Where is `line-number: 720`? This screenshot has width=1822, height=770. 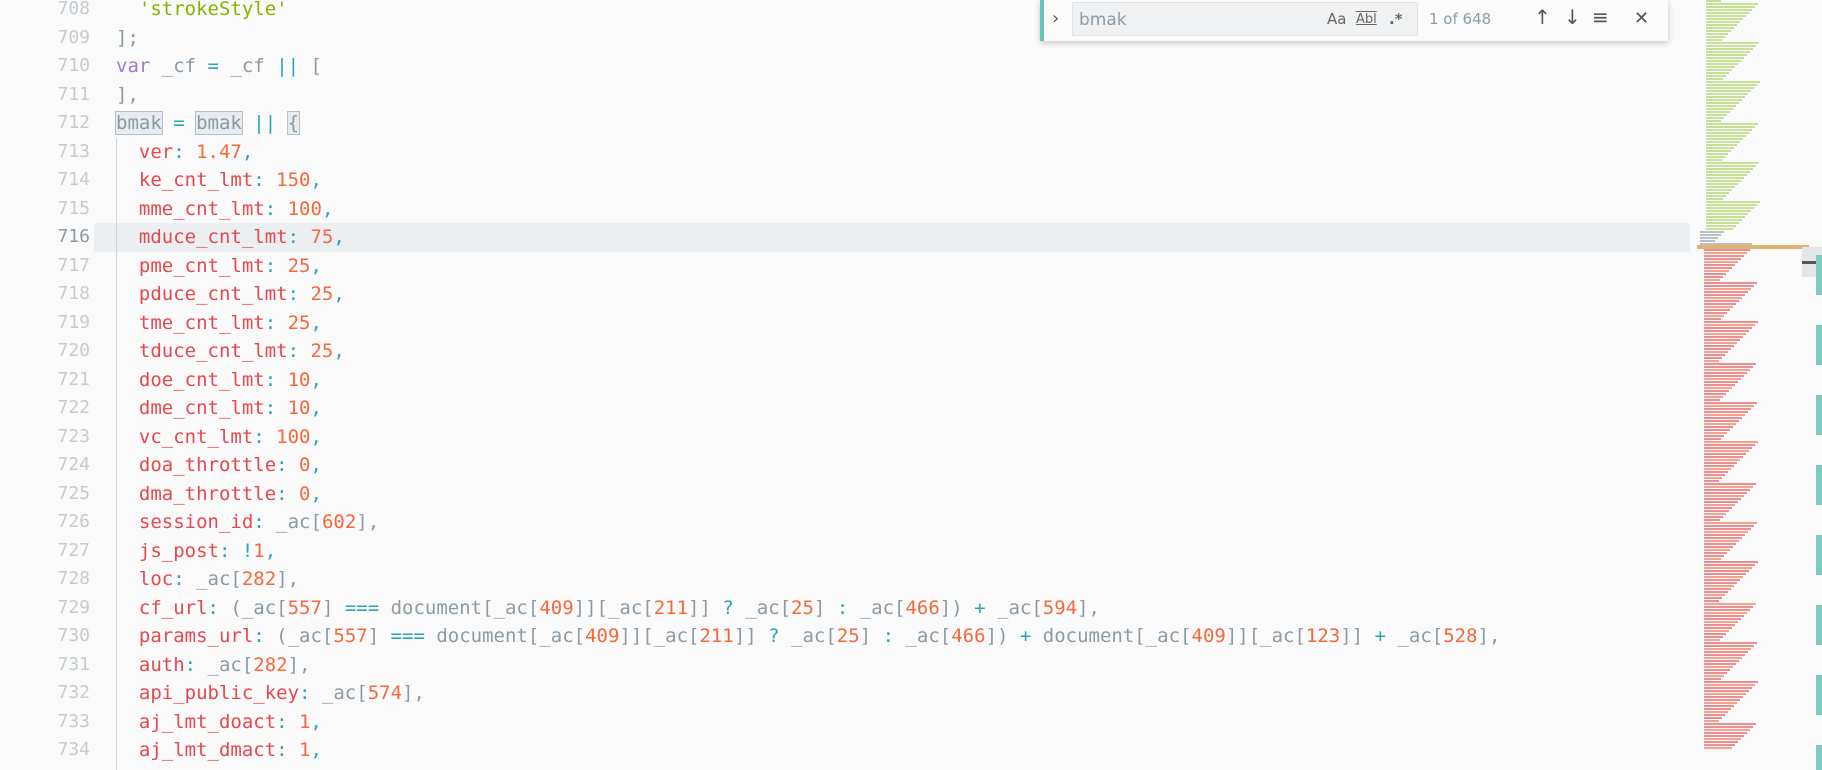 line-number: 720 is located at coordinates (73, 350).